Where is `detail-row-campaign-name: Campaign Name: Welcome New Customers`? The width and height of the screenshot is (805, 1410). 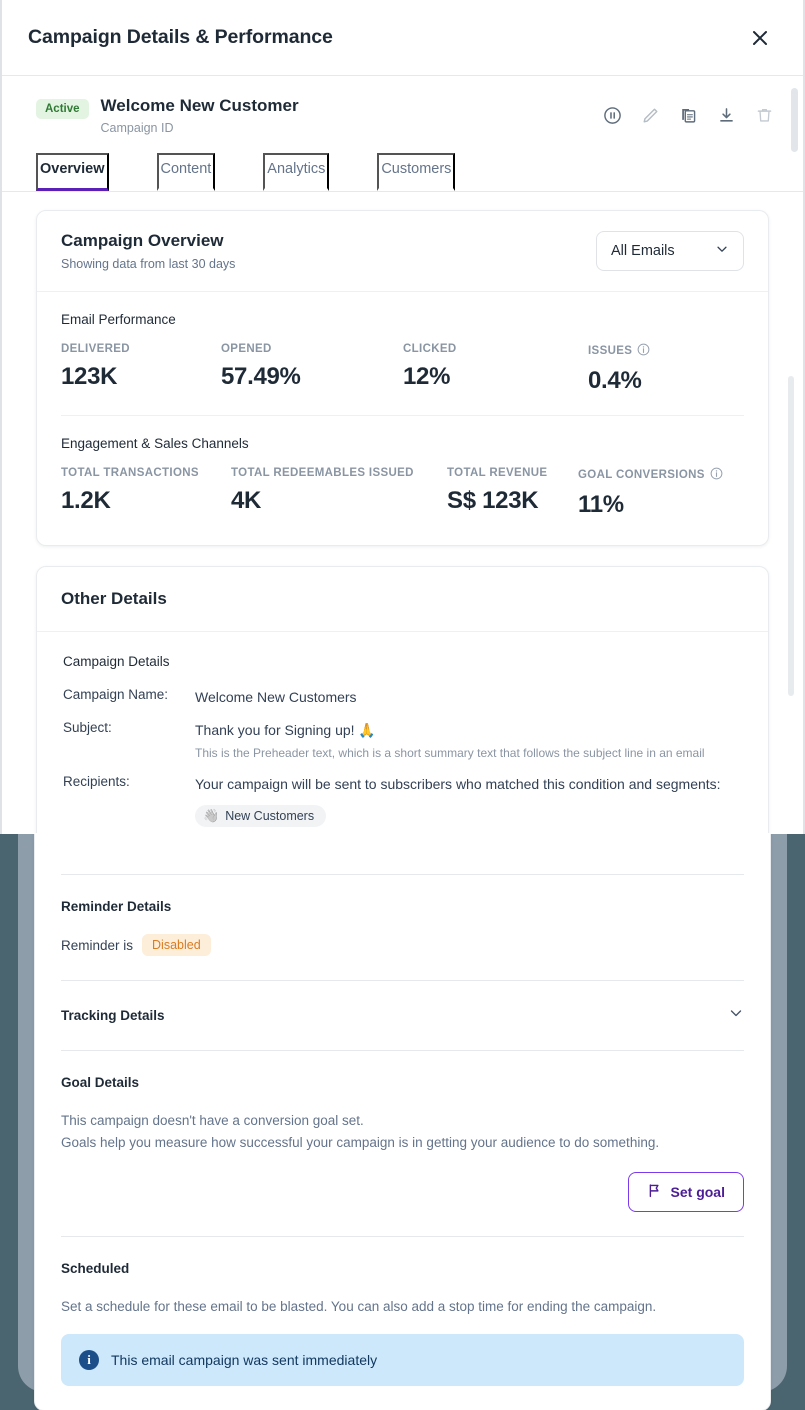
detail-row-campaign-name: Campaign Name: Welcome New Customers is located at coordinates (402, 697).